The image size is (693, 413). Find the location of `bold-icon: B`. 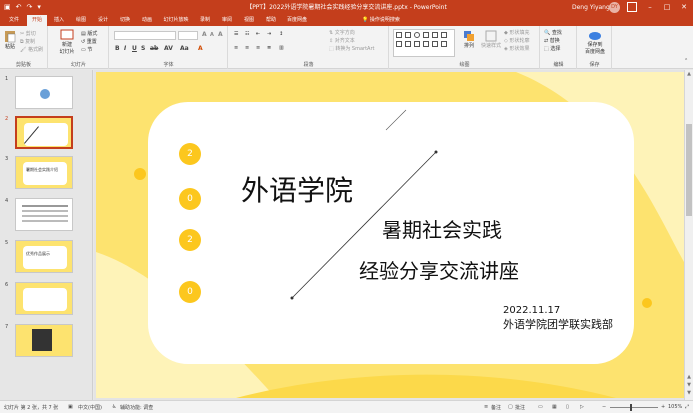

bold-icon: B is located at coordinates (117, 48).